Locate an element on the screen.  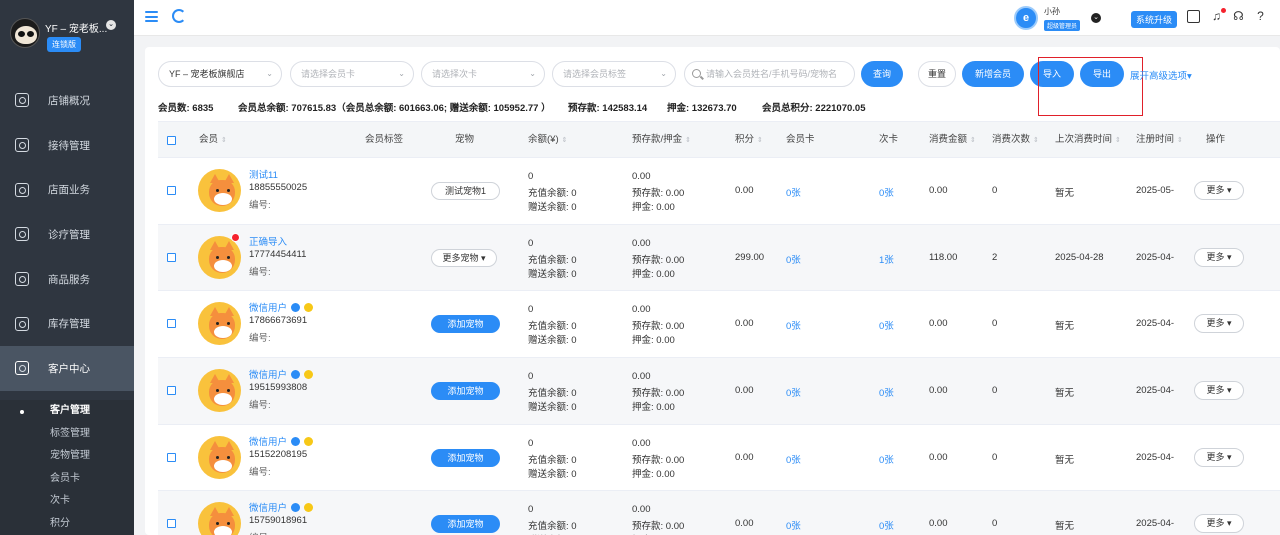
user-avatar: e is located at coordinates (1026, 18).